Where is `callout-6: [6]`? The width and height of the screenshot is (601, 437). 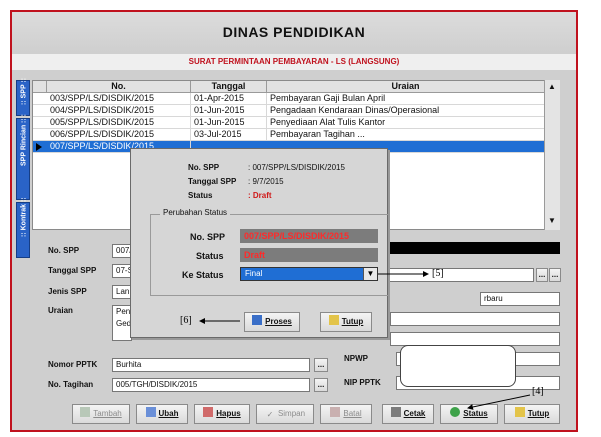
callout-6: [6] is located at coordinates (186, 320).